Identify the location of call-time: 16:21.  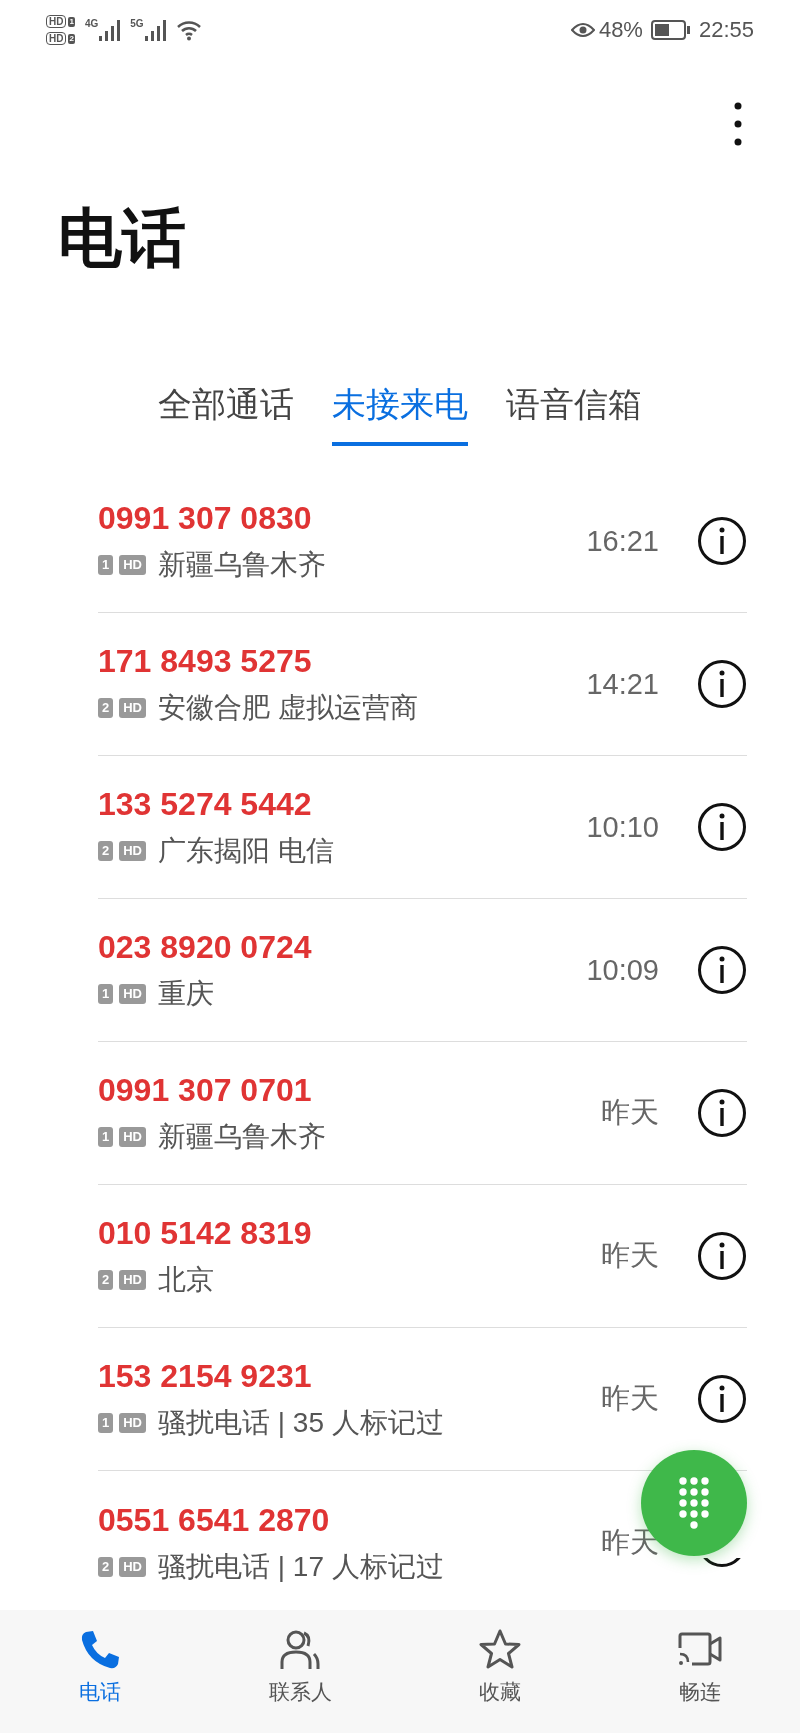
(622, 541).